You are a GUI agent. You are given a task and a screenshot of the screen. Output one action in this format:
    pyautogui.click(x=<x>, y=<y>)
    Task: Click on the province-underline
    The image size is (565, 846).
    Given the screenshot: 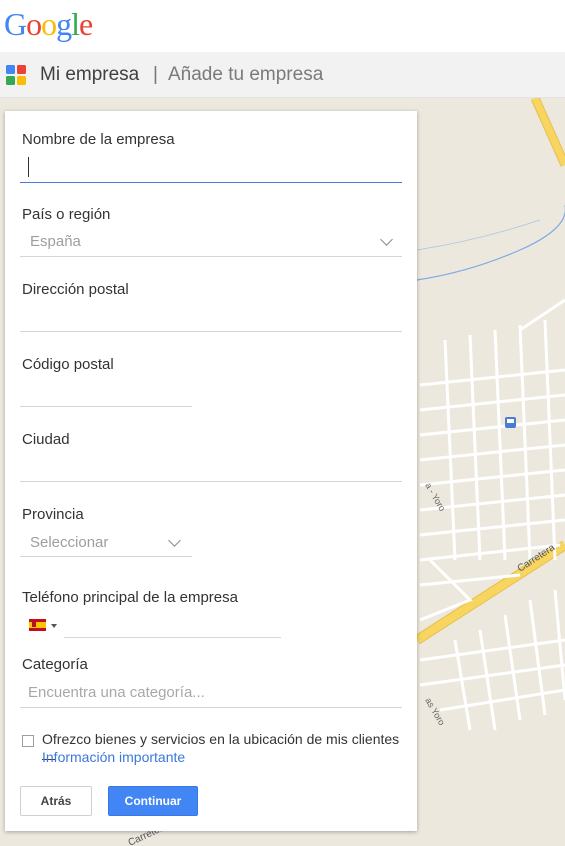 What is the action you would take?
    pyautogui.click(x=106, y=556)
    